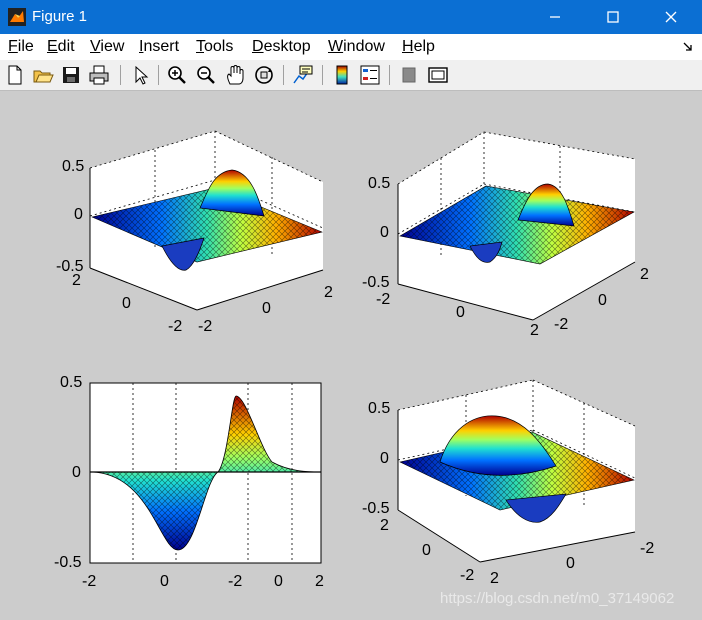  What do you see at coordinates (557, 598) in the screenshot?
I see `watermark-text: https://blog.csdn.net/m0_37149062` at bounding box center [557, 598].